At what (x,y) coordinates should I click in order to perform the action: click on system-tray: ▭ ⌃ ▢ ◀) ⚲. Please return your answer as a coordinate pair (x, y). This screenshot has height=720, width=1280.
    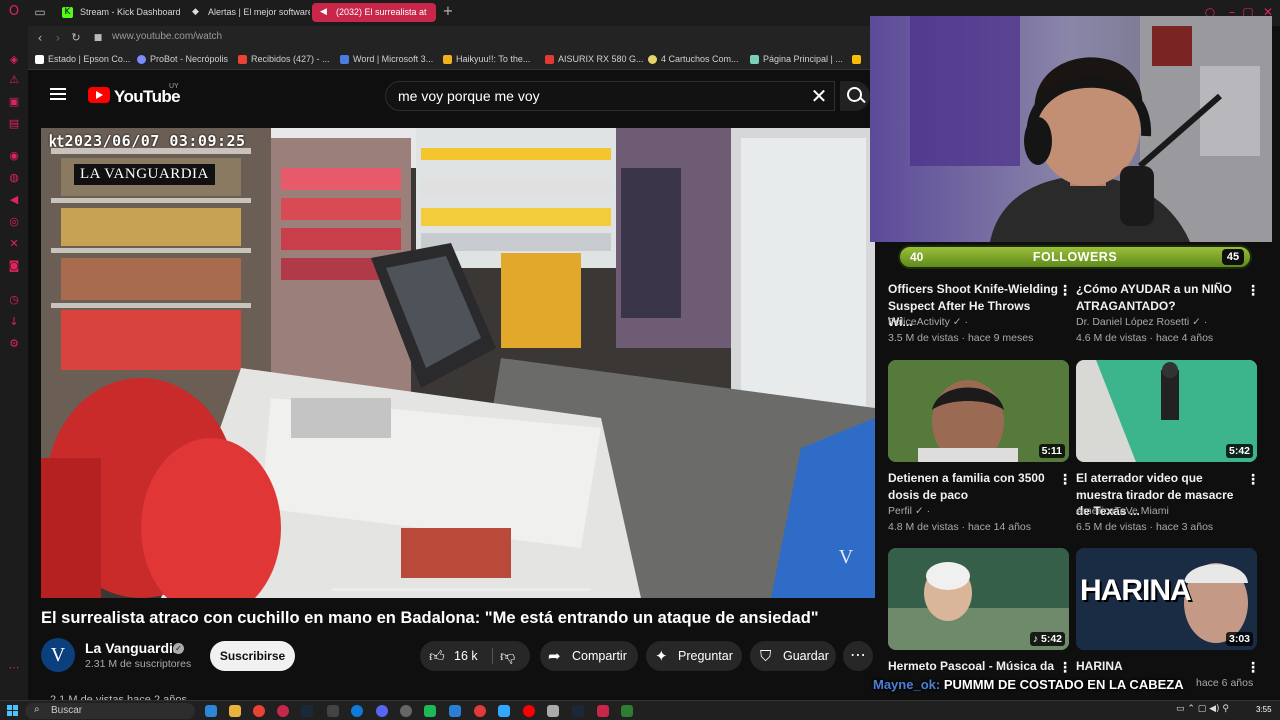
    Looking at the image, I should click on (1202, 709).